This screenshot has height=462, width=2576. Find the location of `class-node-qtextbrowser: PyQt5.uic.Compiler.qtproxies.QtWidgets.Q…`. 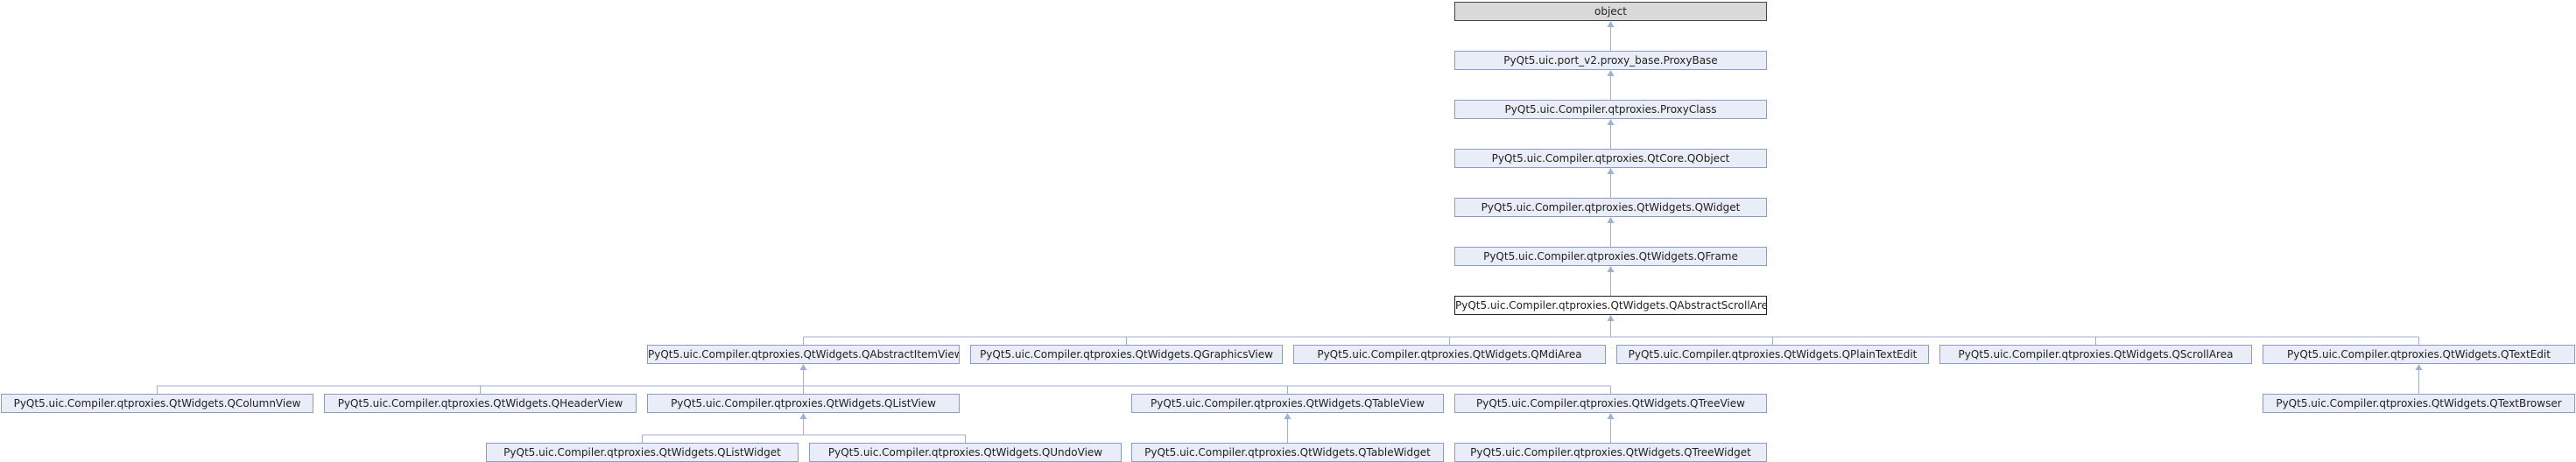

class-node-qtextbrowser: PyQt5.uic.Compiler.qtproxies.QtWidgets.Q… is located at coordinates (2419, 403).